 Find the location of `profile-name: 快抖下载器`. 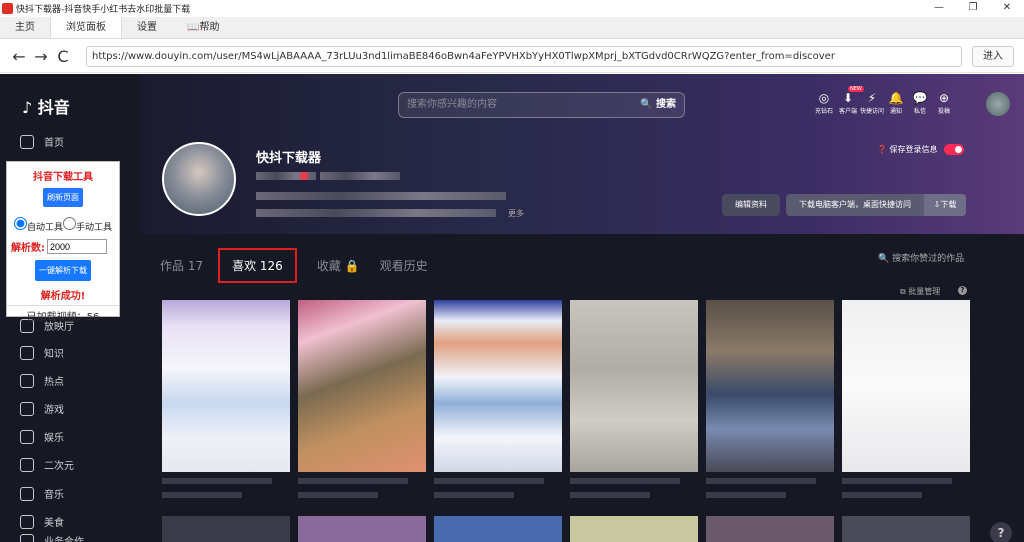

profile-name: 快抖下载器 is located at coordinates (289, 158).